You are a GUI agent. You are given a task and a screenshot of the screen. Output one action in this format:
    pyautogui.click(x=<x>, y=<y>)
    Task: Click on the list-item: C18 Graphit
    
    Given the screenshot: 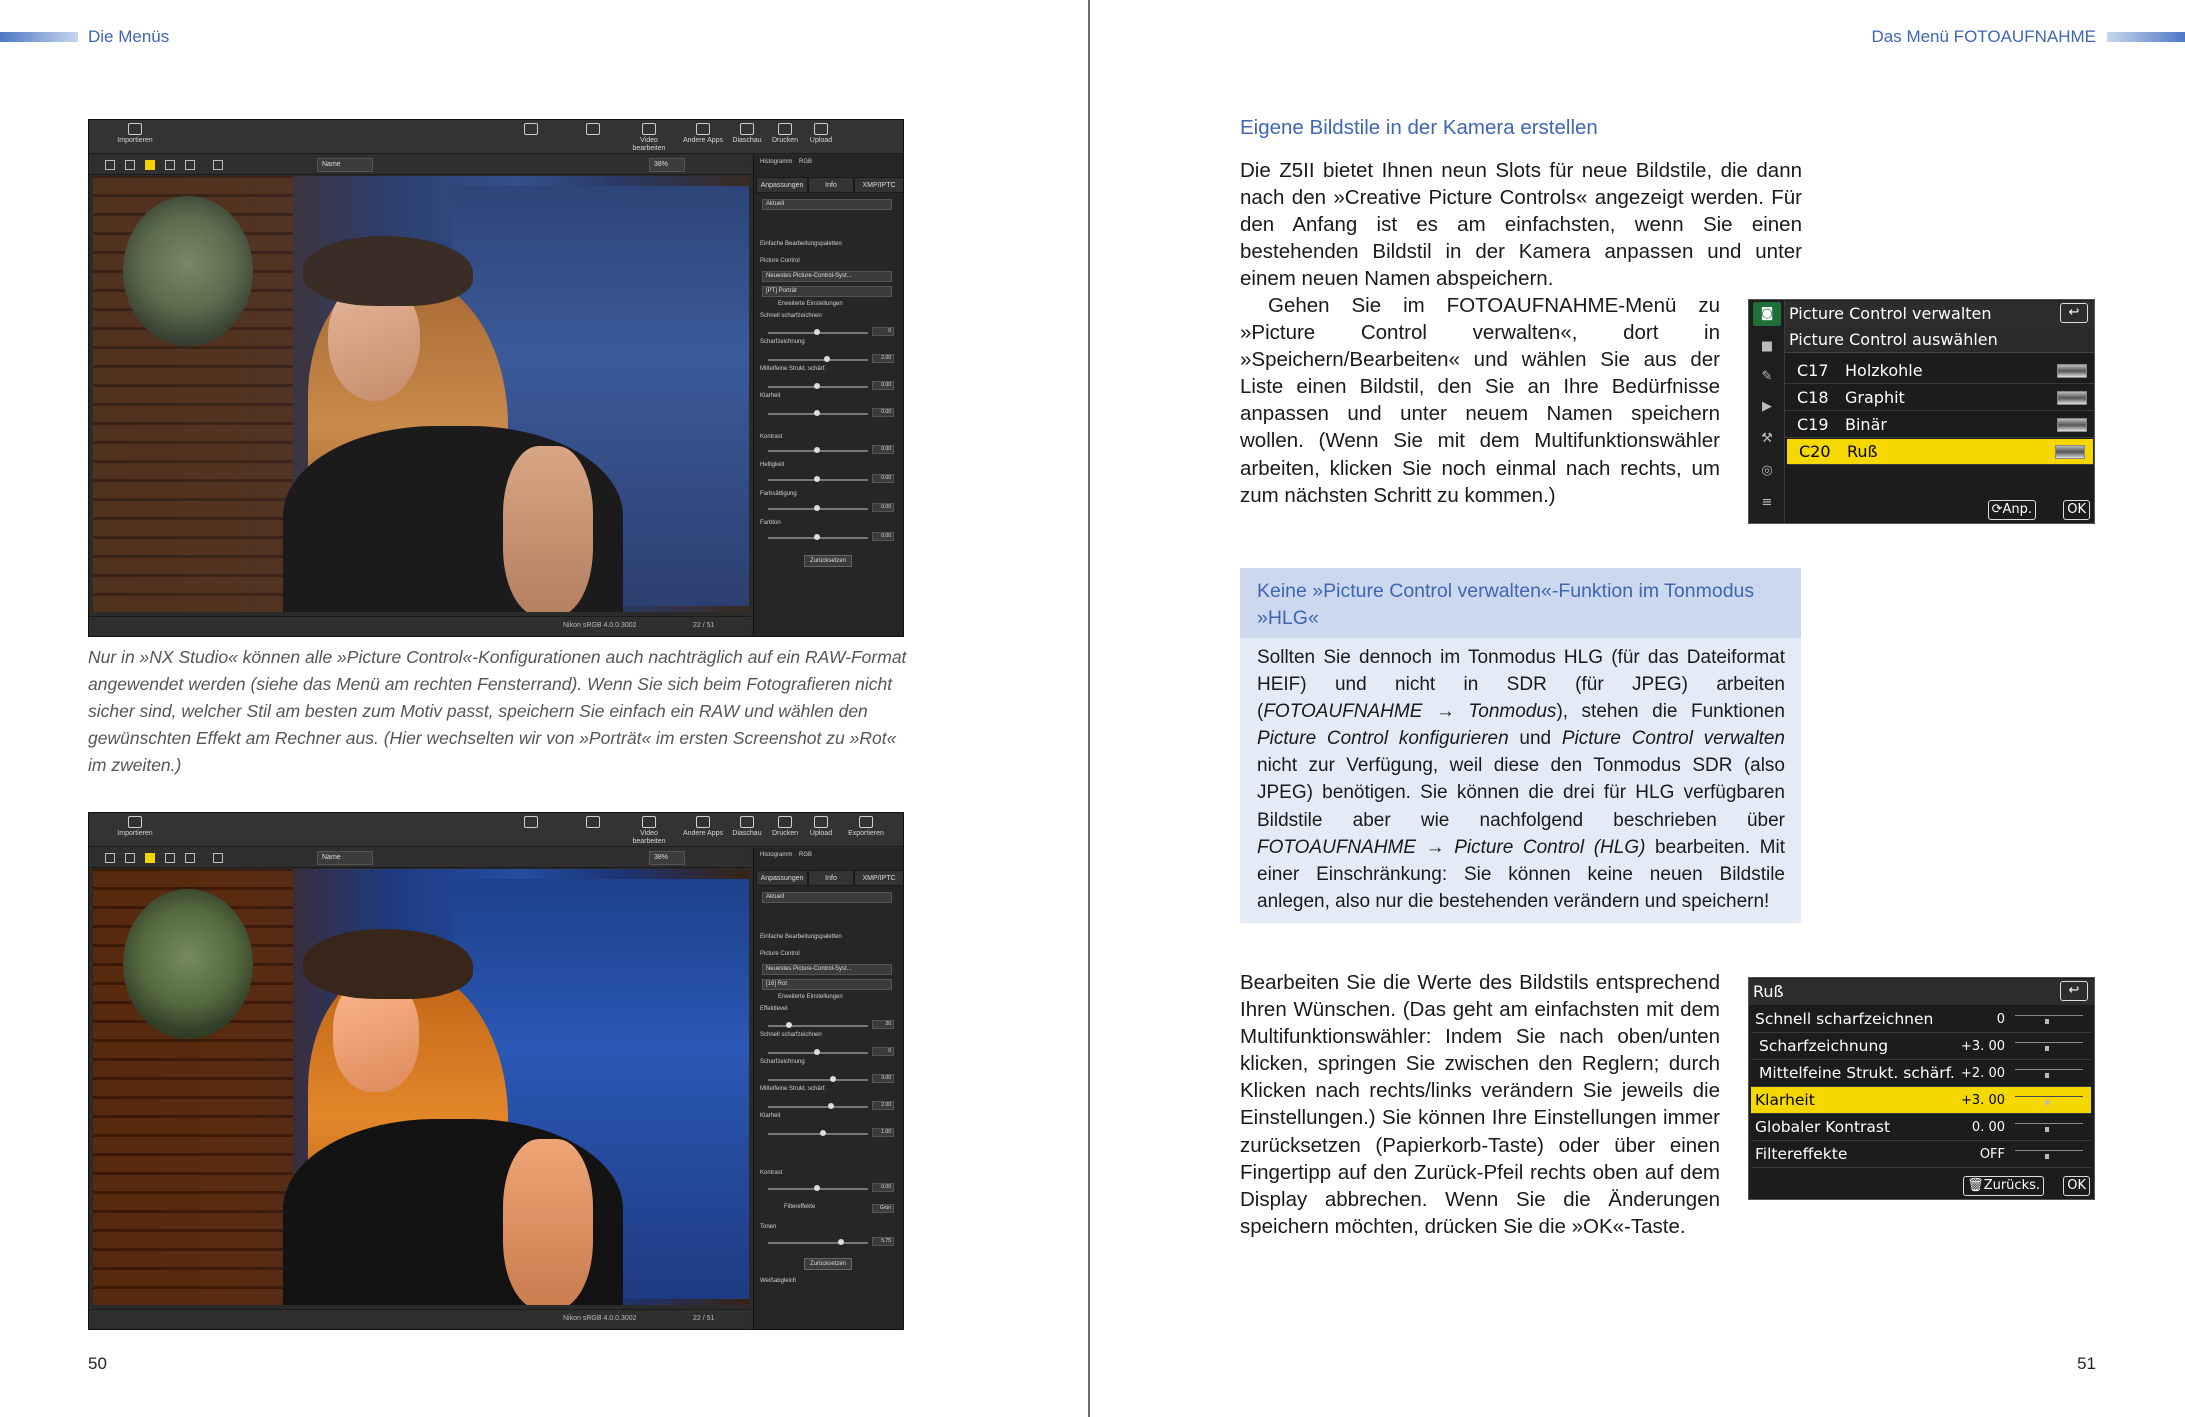 What is the action you would take?
    pyautogui.click(x=1939, y=398)
    